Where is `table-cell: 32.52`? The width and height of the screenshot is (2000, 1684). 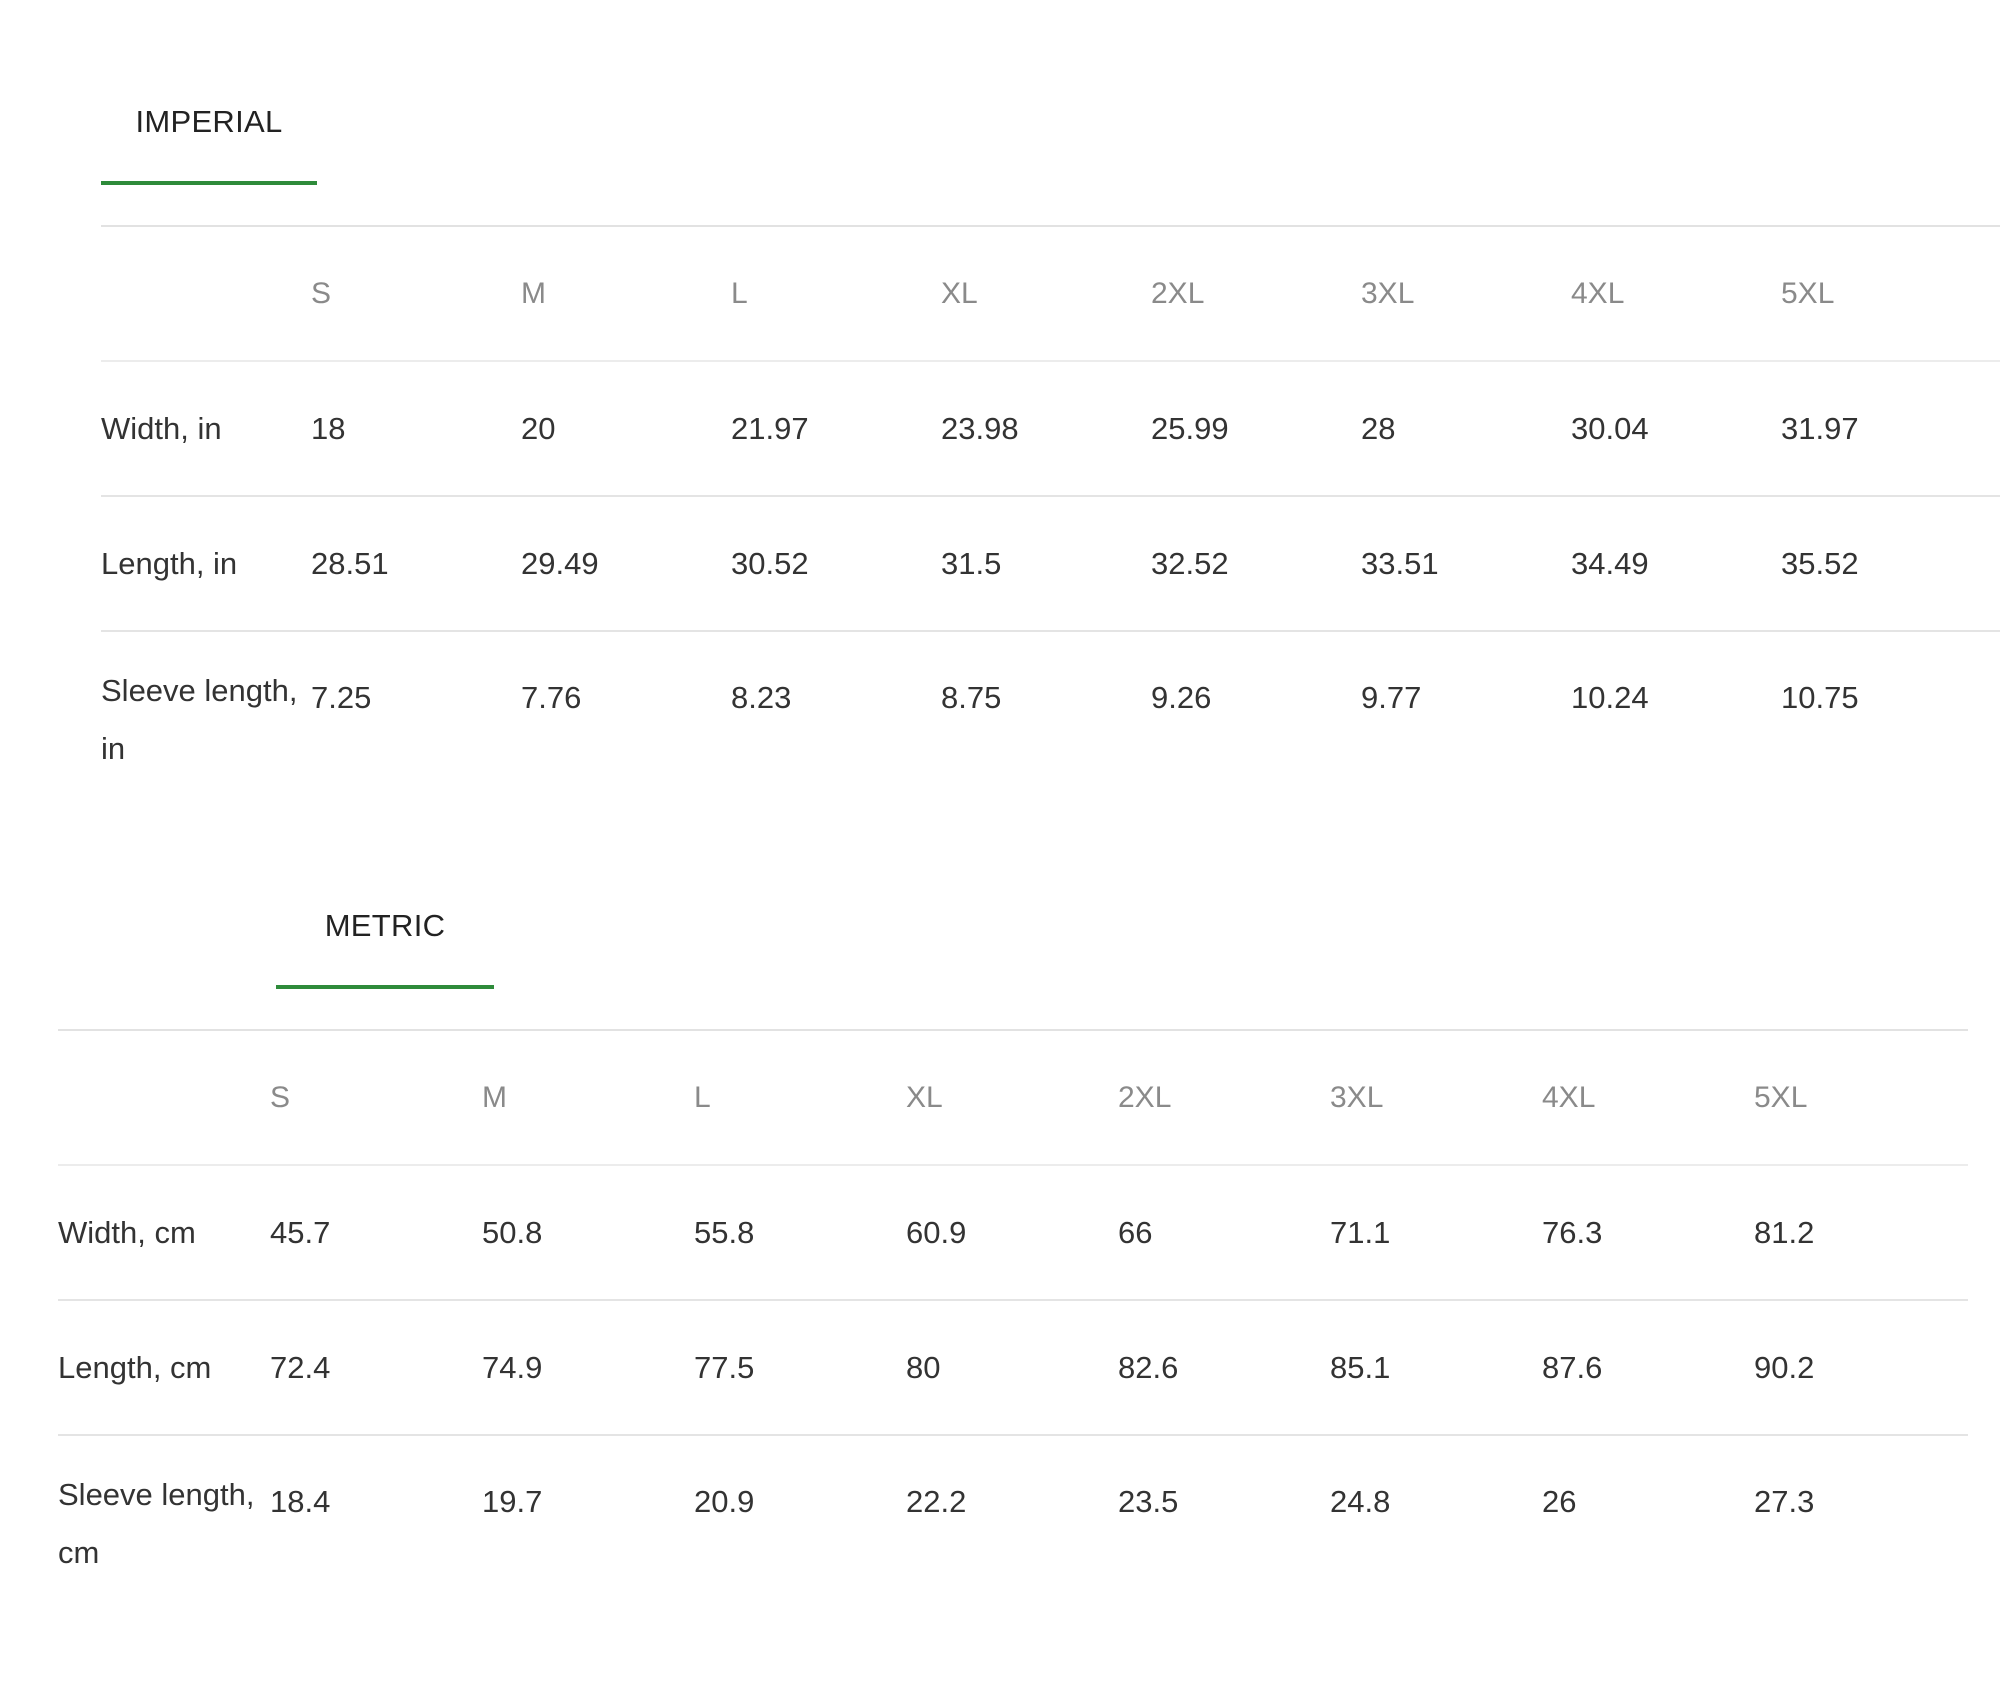
table-cell: 32.52 is located at coordinates (1256, 564).